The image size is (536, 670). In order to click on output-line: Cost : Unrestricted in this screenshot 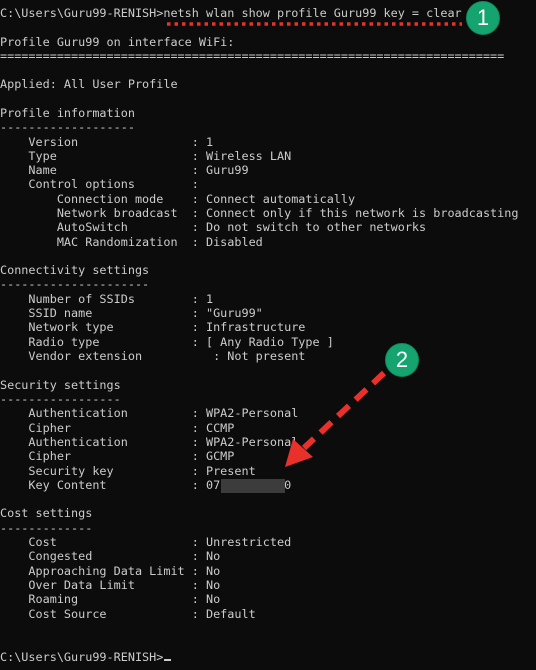, I will do `click(146, 542)`.